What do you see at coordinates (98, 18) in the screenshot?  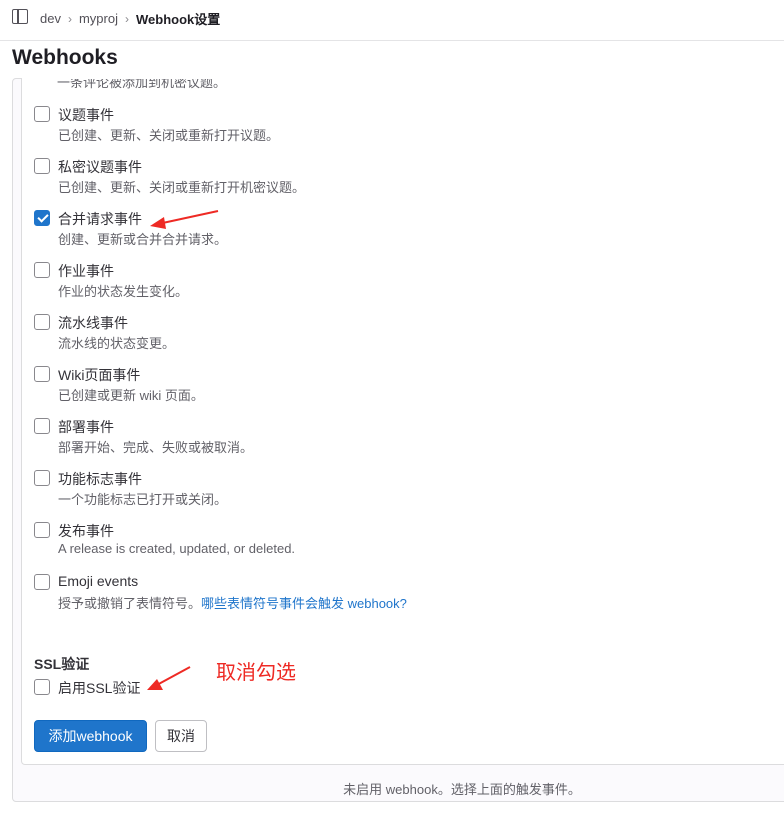 I see `breadcrumb-item-myproj: myproj` at bounding box center [98, 18].